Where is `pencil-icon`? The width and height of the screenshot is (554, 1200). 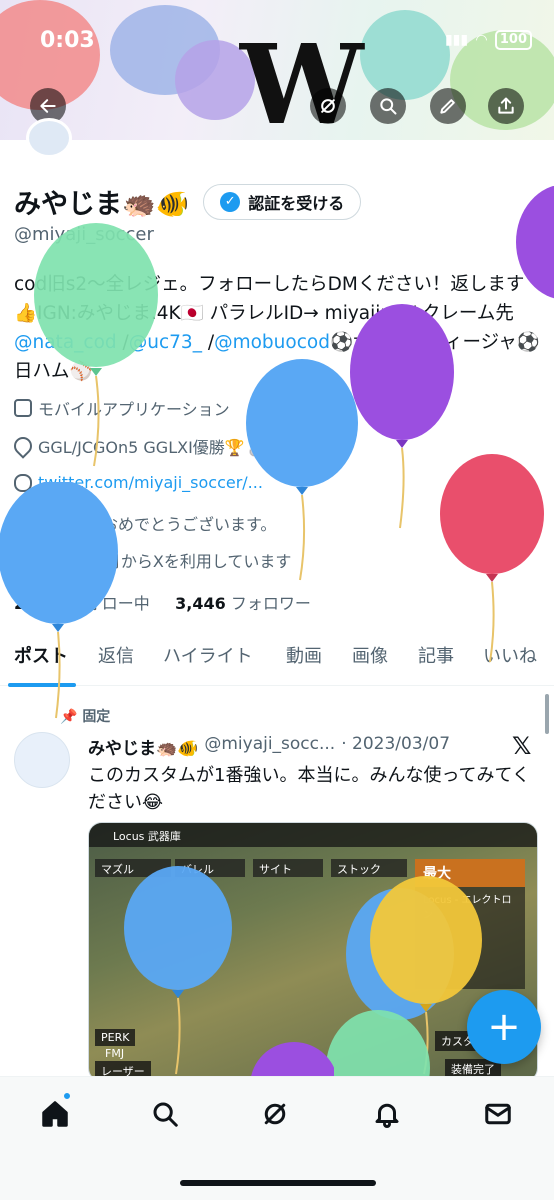
pencil-icon is located at coordinates (447, 106).